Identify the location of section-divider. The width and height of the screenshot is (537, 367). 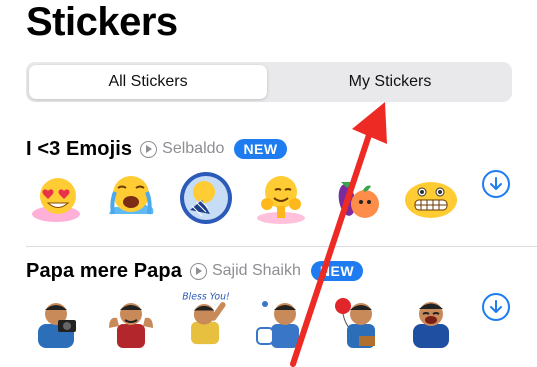
(281, 246).